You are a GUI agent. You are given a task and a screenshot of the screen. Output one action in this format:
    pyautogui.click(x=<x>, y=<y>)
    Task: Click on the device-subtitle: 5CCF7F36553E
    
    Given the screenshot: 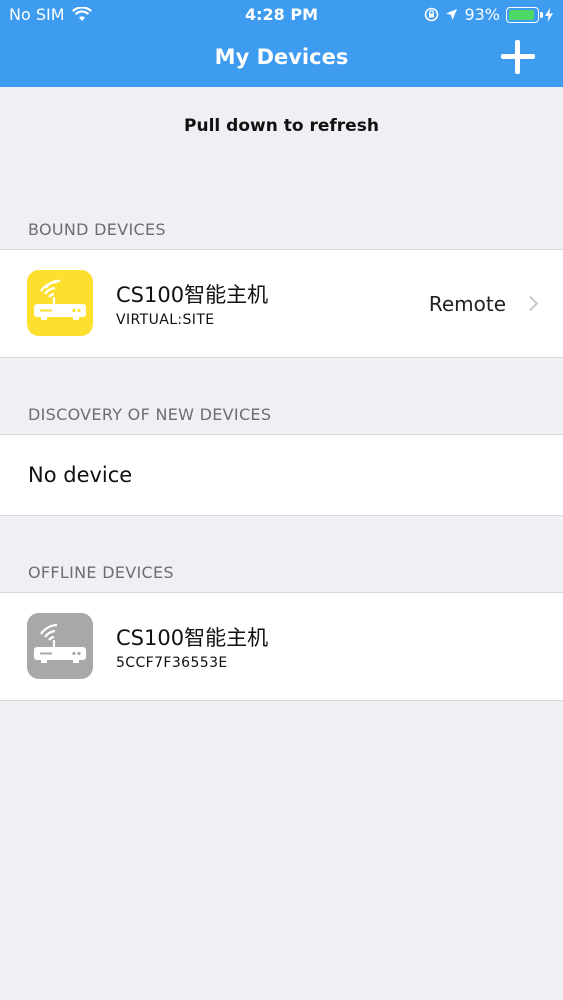 What is the action you would take?
    pyautogui.click(x=172, y=663)
    